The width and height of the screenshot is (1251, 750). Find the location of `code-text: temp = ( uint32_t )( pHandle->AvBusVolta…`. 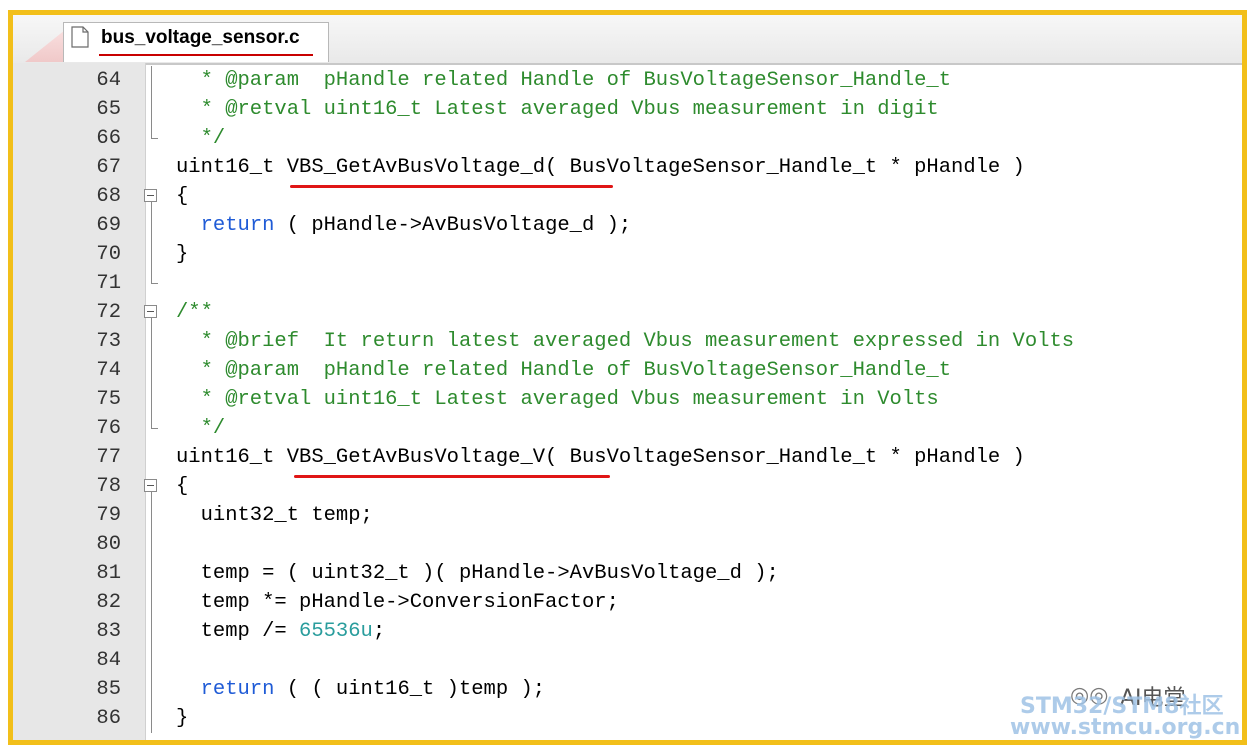

code-text: temp = ( uint32_t )( pHandle->AvBusVolta… is located at coordinates (477, 573).